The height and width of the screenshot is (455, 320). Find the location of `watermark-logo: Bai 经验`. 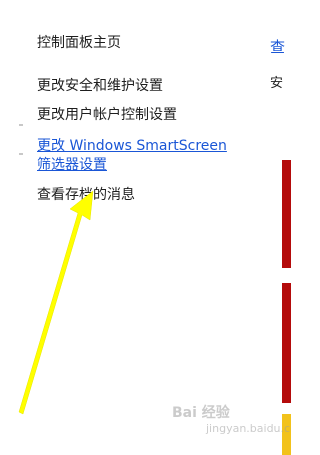

watermark-logo: Bai 经验 is located at coordinates (201, 413).